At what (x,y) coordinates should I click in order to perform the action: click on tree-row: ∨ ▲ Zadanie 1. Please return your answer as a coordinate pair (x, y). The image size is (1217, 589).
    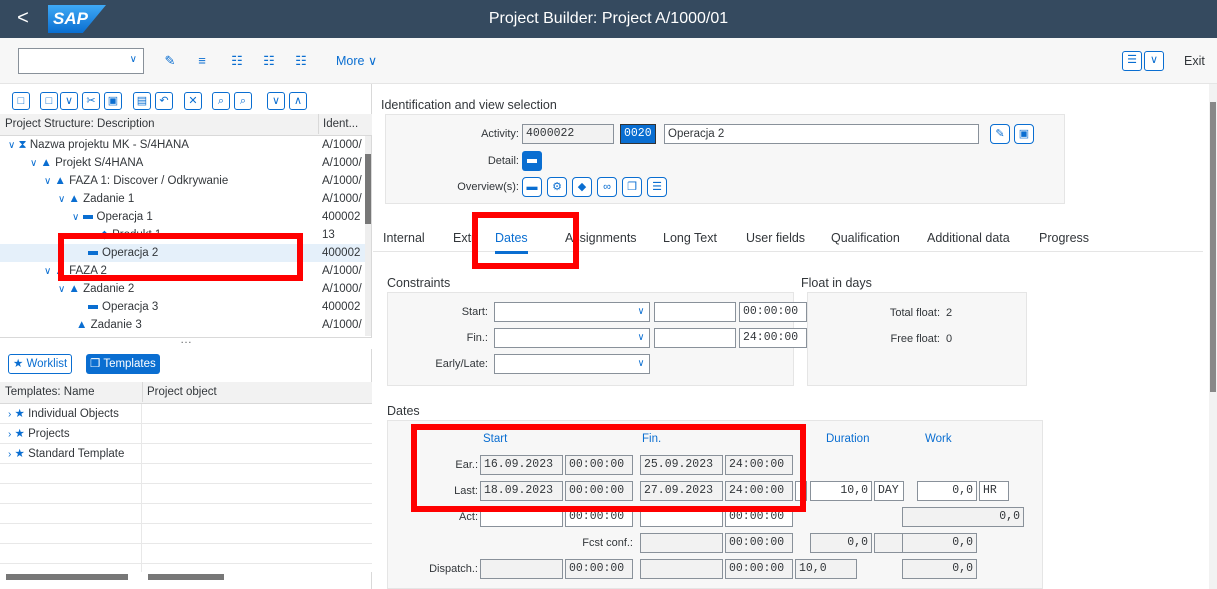
    Looking at the image, I should click on (96, 199).